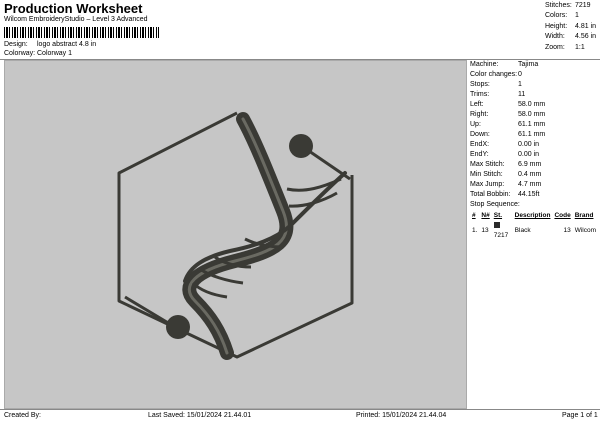  I want to click on down-value: 61.1 mm, so click(532, 134).